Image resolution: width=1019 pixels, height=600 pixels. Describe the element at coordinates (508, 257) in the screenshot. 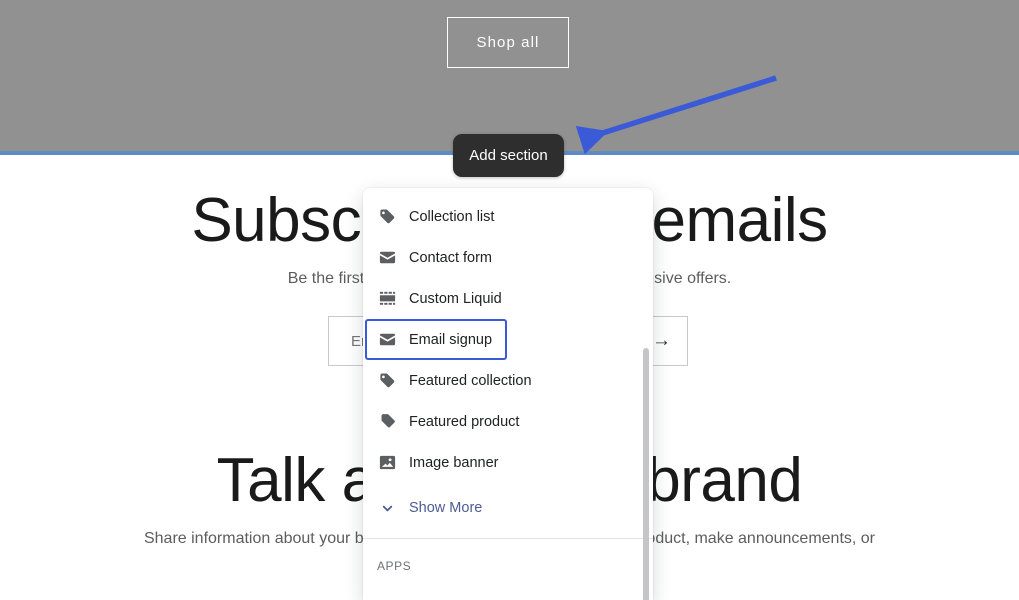

I see `menu-item-contact-form: Contact form` at that location.